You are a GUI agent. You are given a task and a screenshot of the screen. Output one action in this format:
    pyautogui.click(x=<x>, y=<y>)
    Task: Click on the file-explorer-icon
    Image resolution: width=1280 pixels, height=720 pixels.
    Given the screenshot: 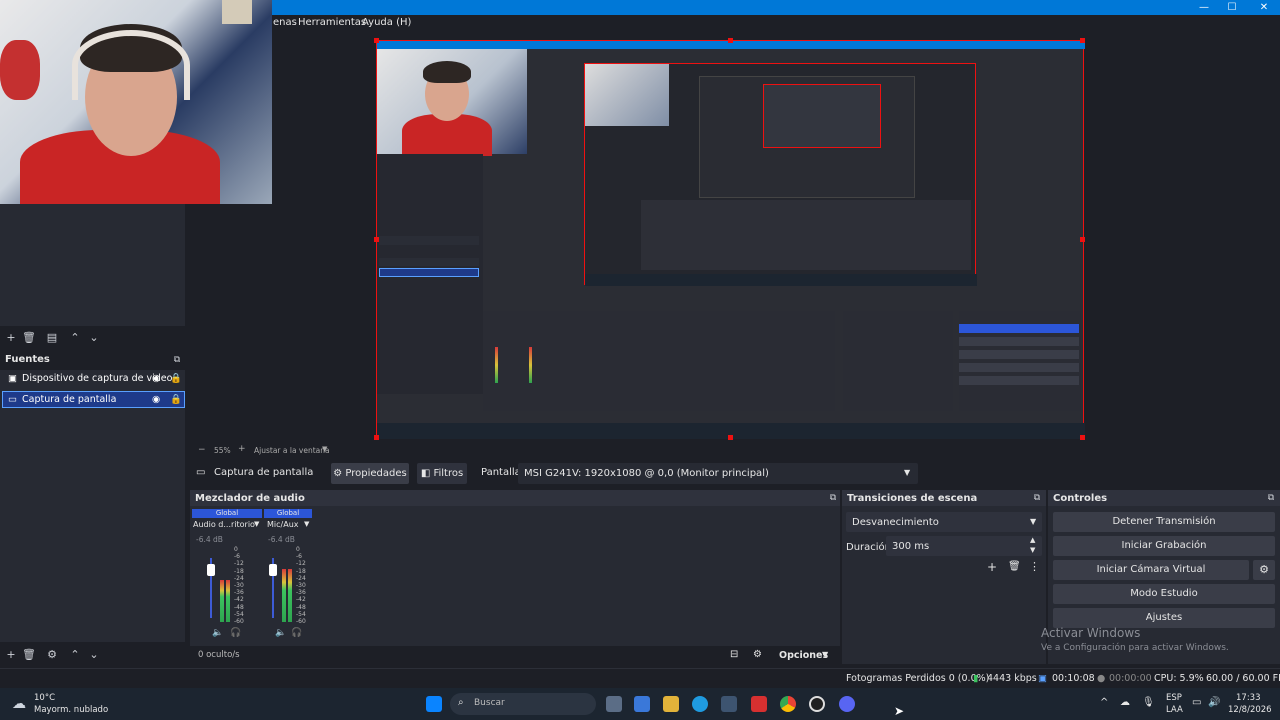 What is the action you would take?
    pyautogui.click(x=671, y=704)
    